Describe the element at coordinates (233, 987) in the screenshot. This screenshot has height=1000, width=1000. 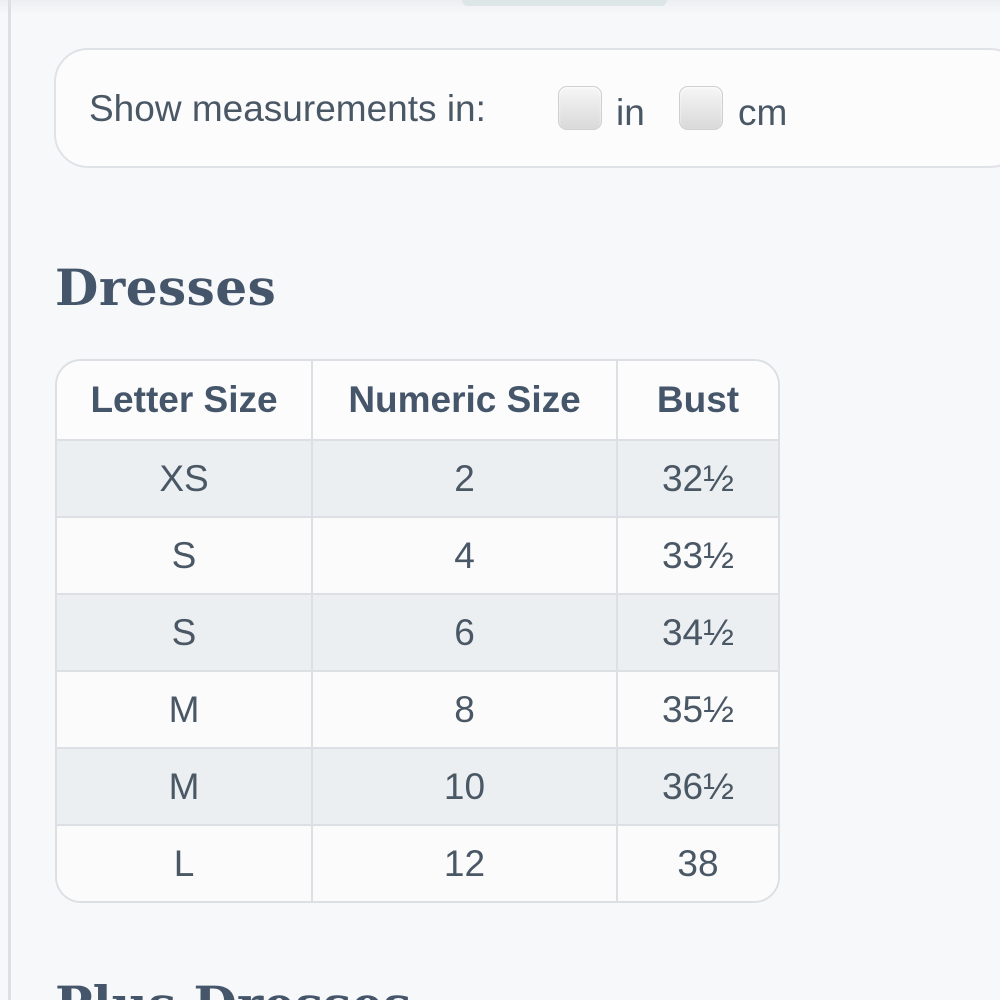
I see `next-section-title: Plus Dresses` at that location.